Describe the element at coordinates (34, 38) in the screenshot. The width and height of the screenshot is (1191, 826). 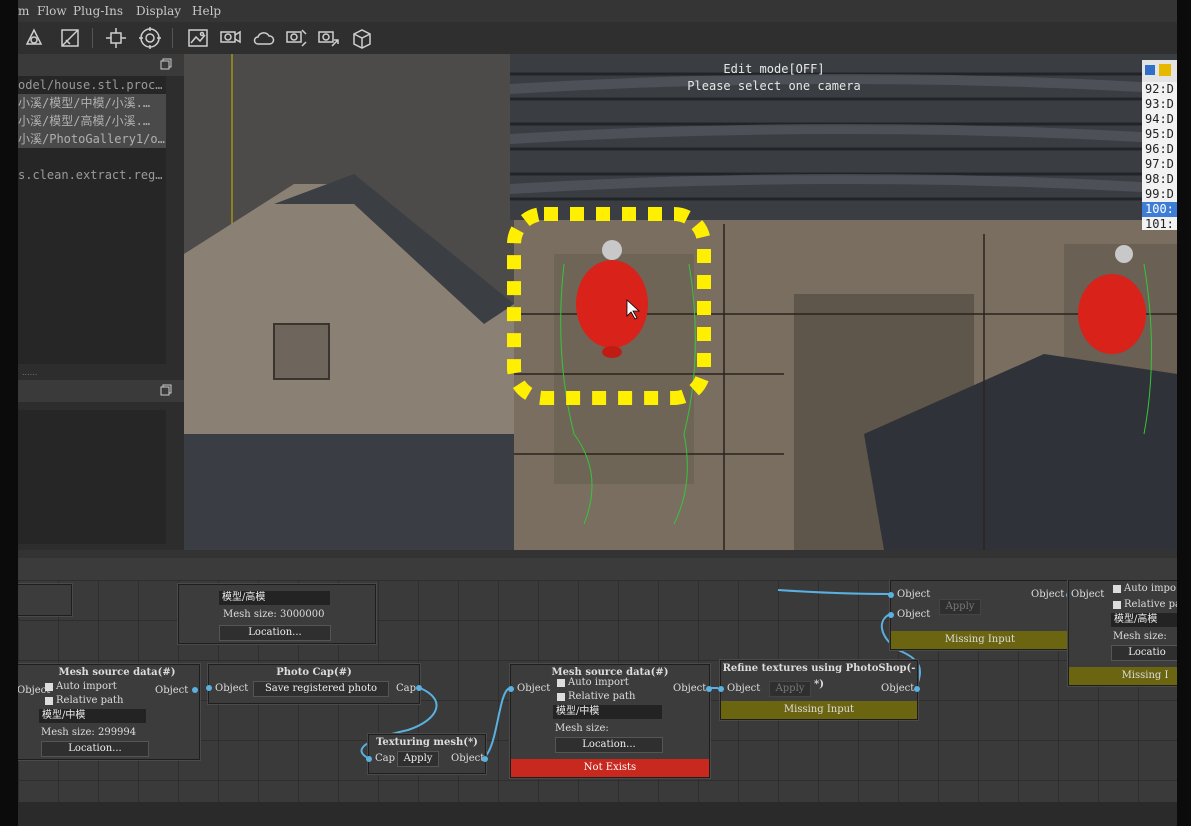
I see `pointer-tool-icon` at that location.